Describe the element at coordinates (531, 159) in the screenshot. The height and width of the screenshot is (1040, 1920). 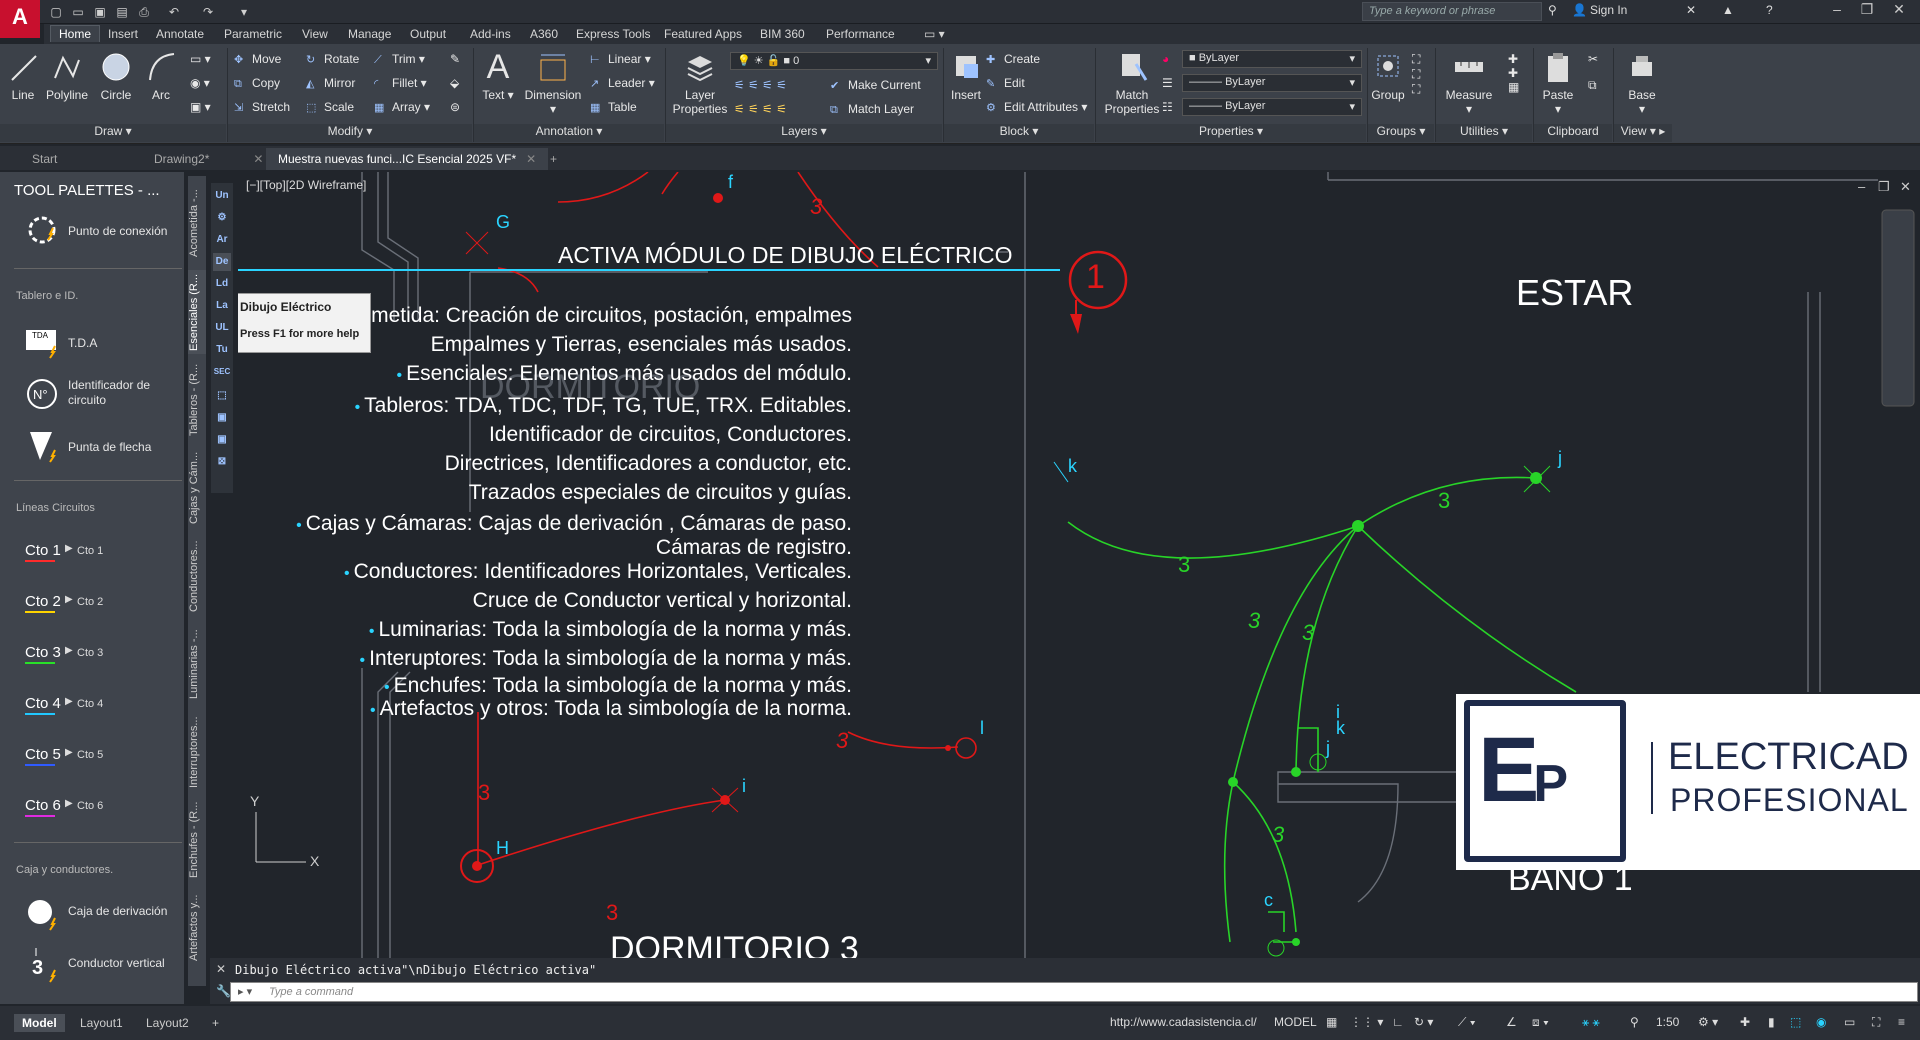
I see `close-tab-icon: ✕` at that location.